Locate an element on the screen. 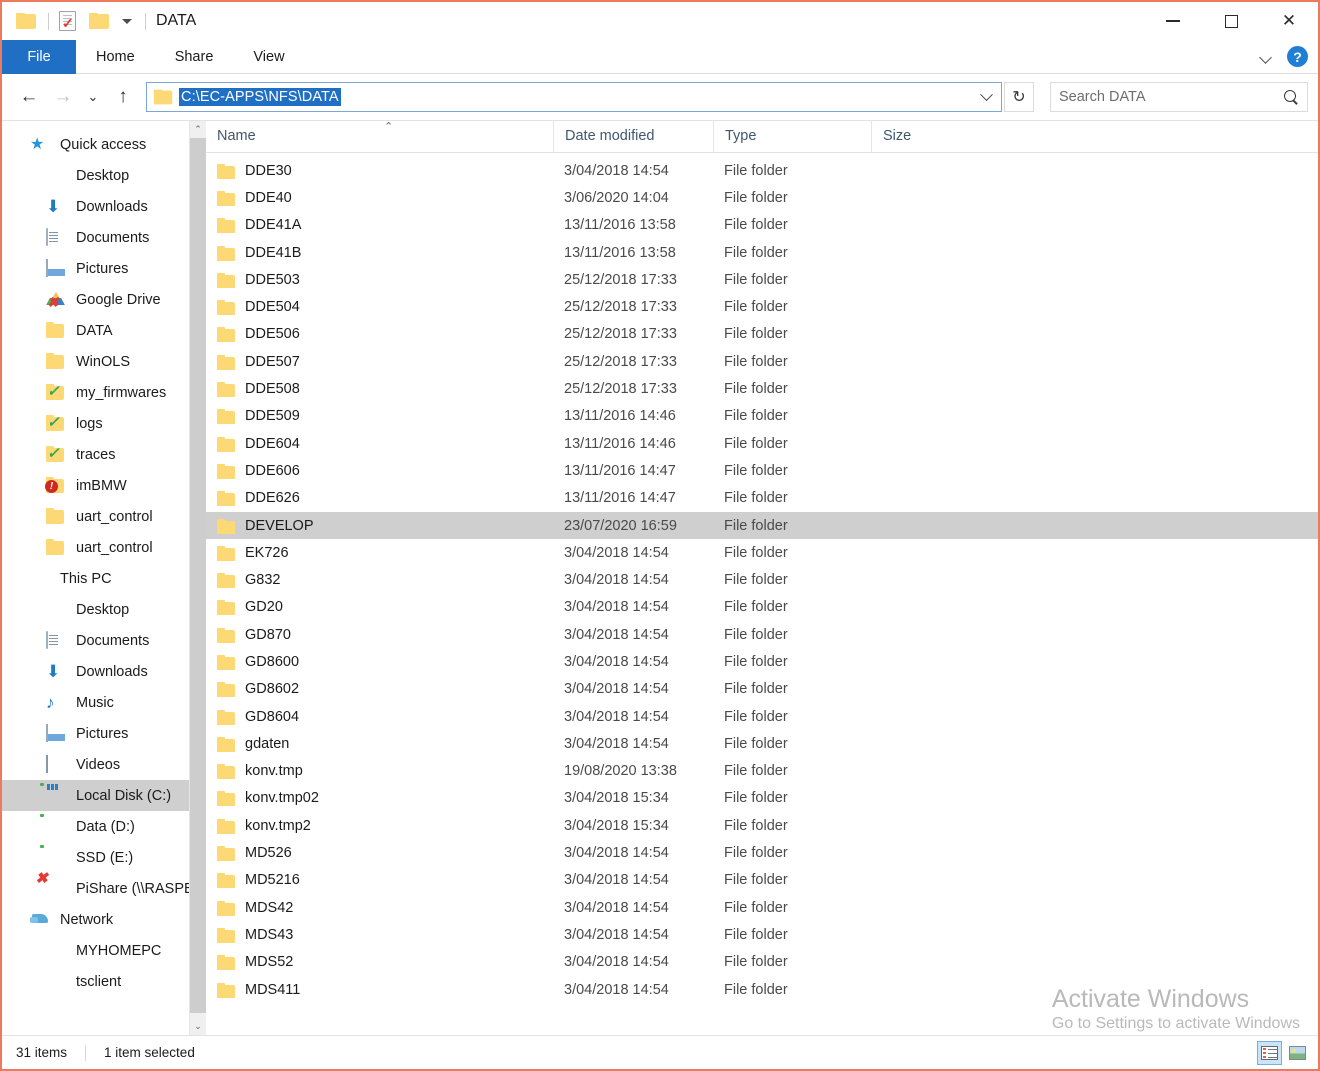  properties-button: ✓ is located at coordinates (70, 21).